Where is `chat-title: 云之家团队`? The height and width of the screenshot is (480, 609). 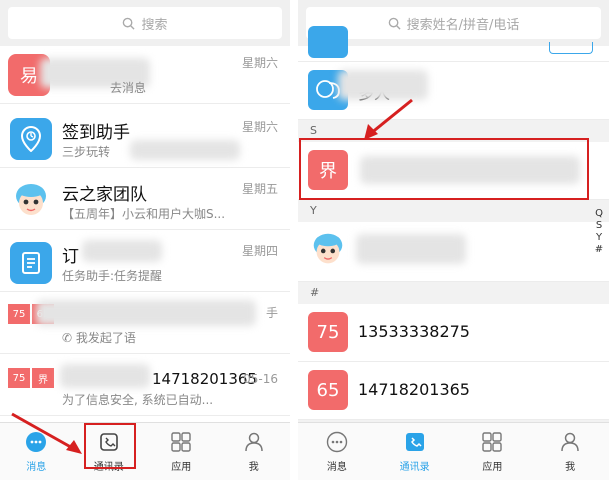
chat-title: 云之家团队 is located at coordinates (104, 195).